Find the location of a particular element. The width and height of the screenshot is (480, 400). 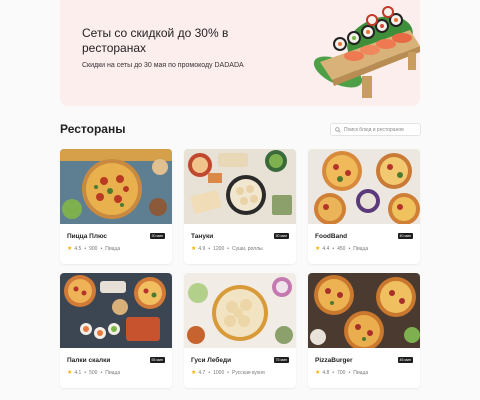

delivery-time-badge: 75 мин is located at coordinates (281, 360).